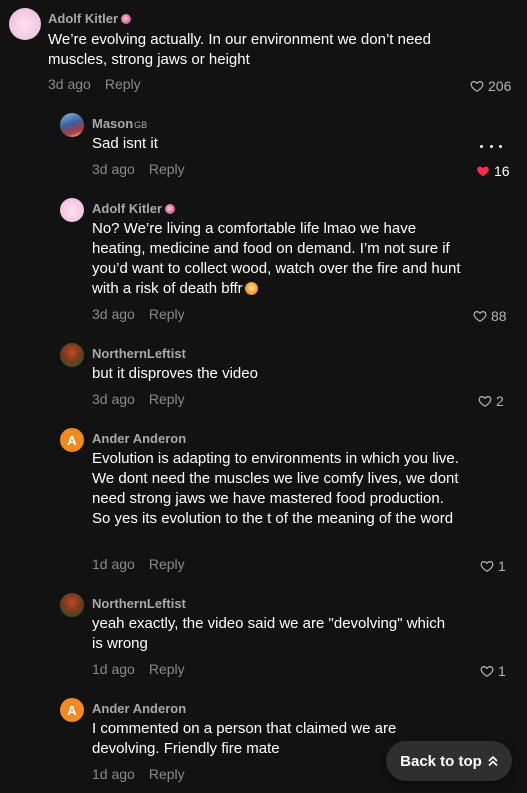 The width and height of the screenshot is (527, 793). I want to click on like-button: 16, so click(493, 171).